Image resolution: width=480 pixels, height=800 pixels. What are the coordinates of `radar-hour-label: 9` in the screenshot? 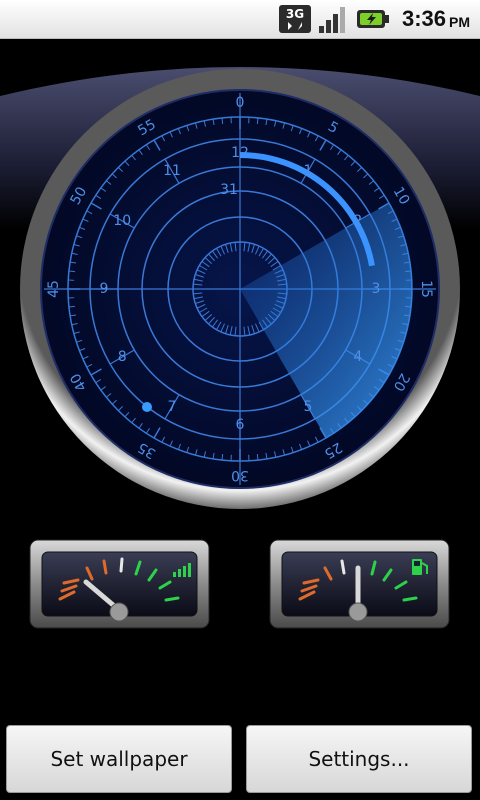 It's located at (104, 289).